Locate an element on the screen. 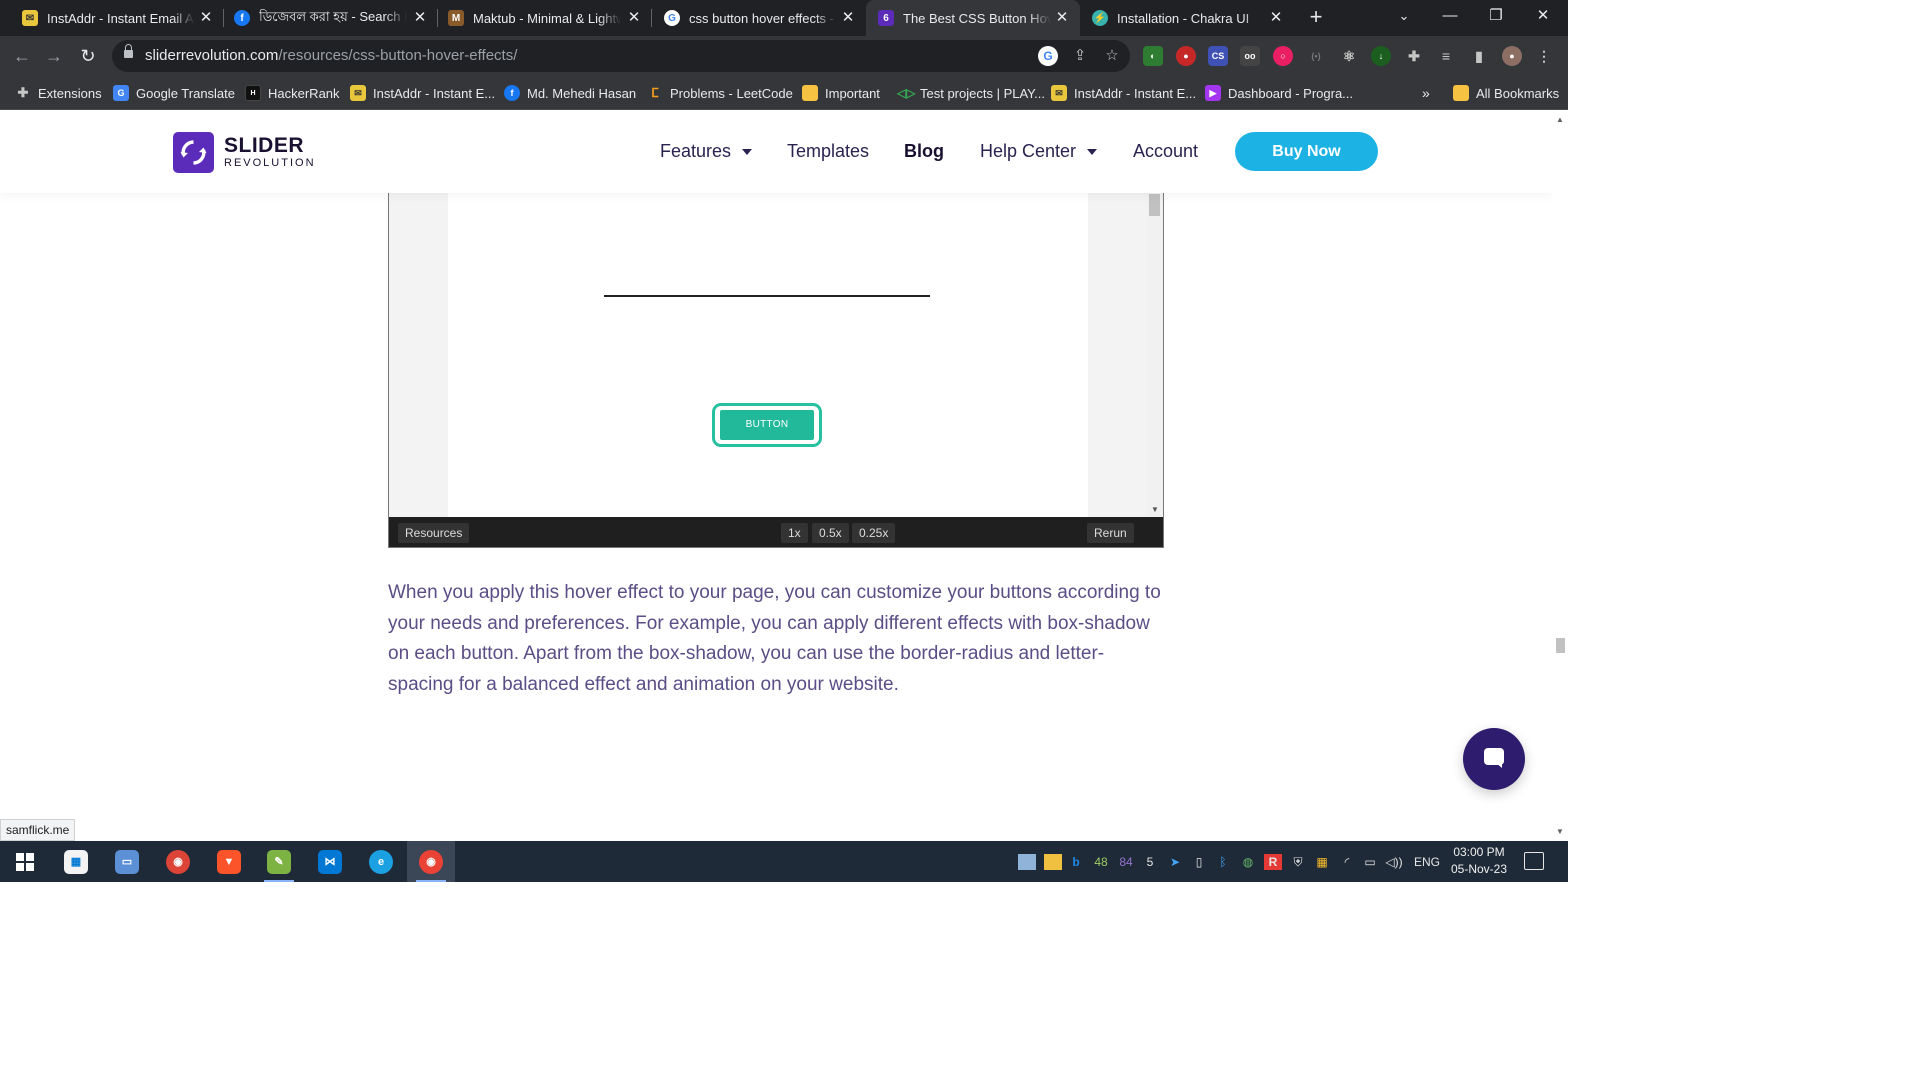 Image resolution: width=1920 pixels, height=1080 pixels. demo-scrollbar: ▼ is located at coordinates (1155, 349).